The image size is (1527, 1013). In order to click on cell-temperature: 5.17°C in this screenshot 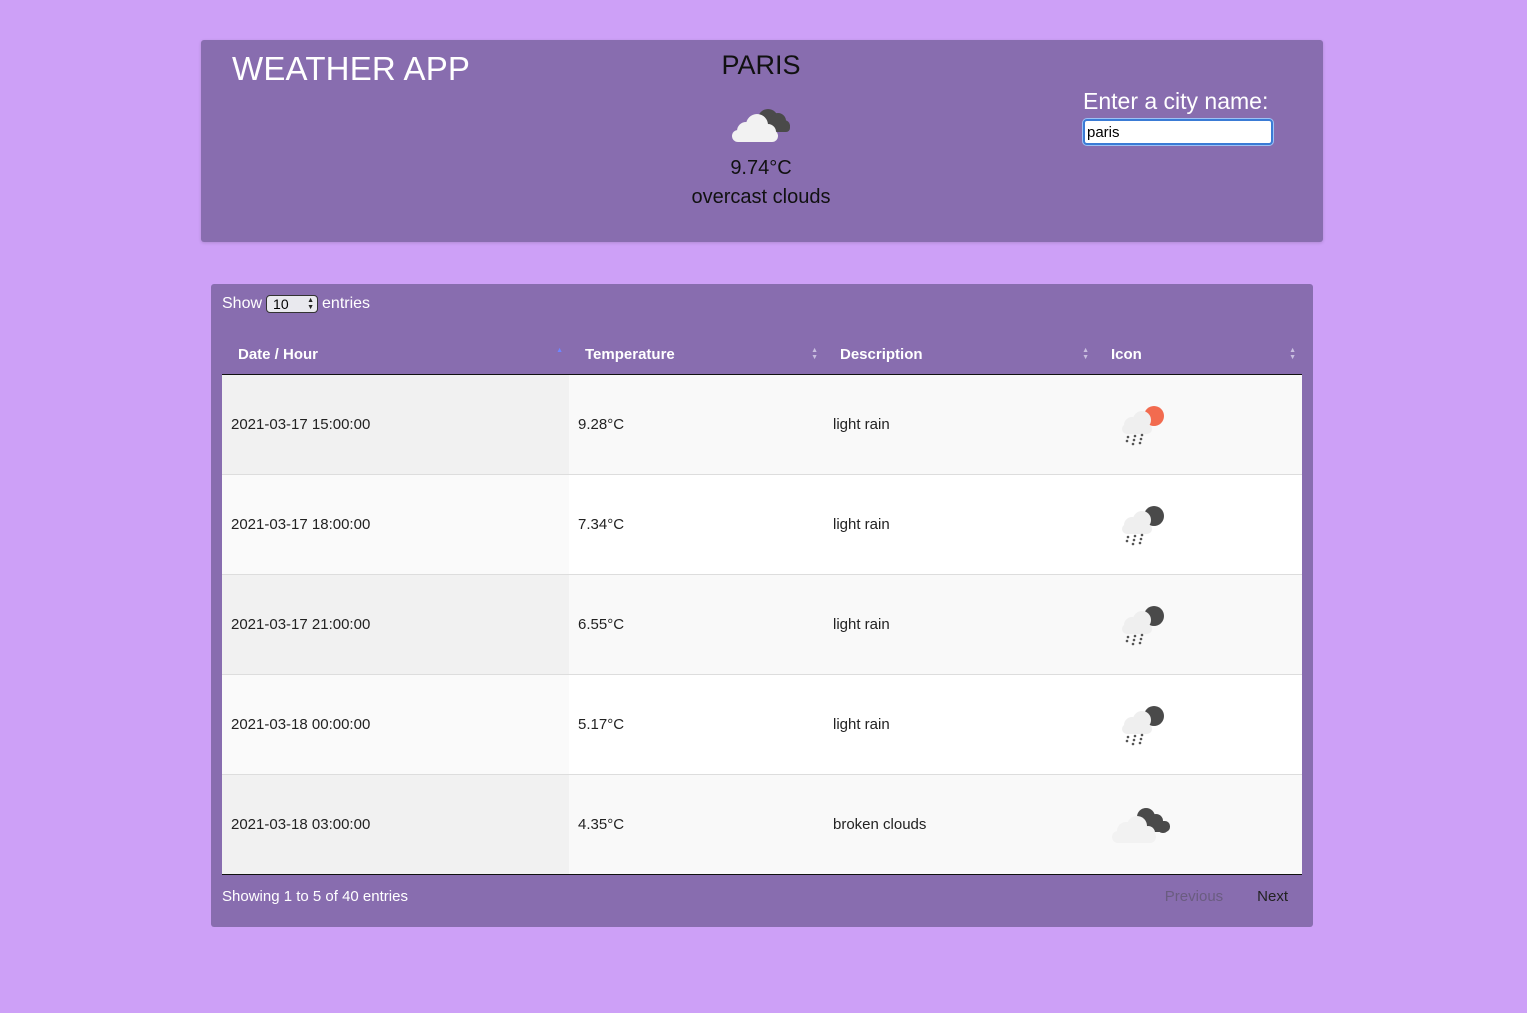, I will do `click(696, 724)`.